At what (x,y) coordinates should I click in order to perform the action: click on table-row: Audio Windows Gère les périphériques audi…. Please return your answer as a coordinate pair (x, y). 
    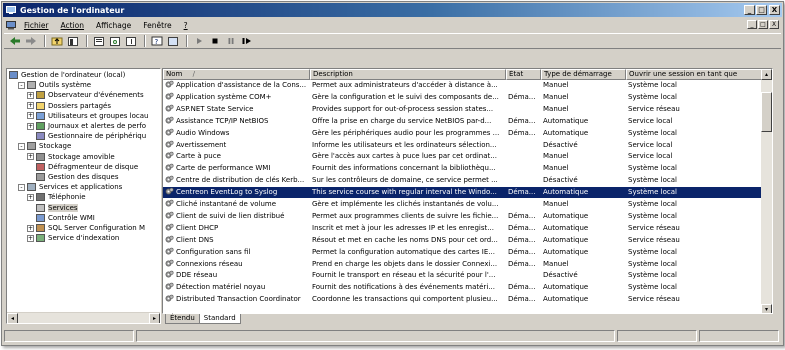
    Looking at the image, I should click on (463, 133).